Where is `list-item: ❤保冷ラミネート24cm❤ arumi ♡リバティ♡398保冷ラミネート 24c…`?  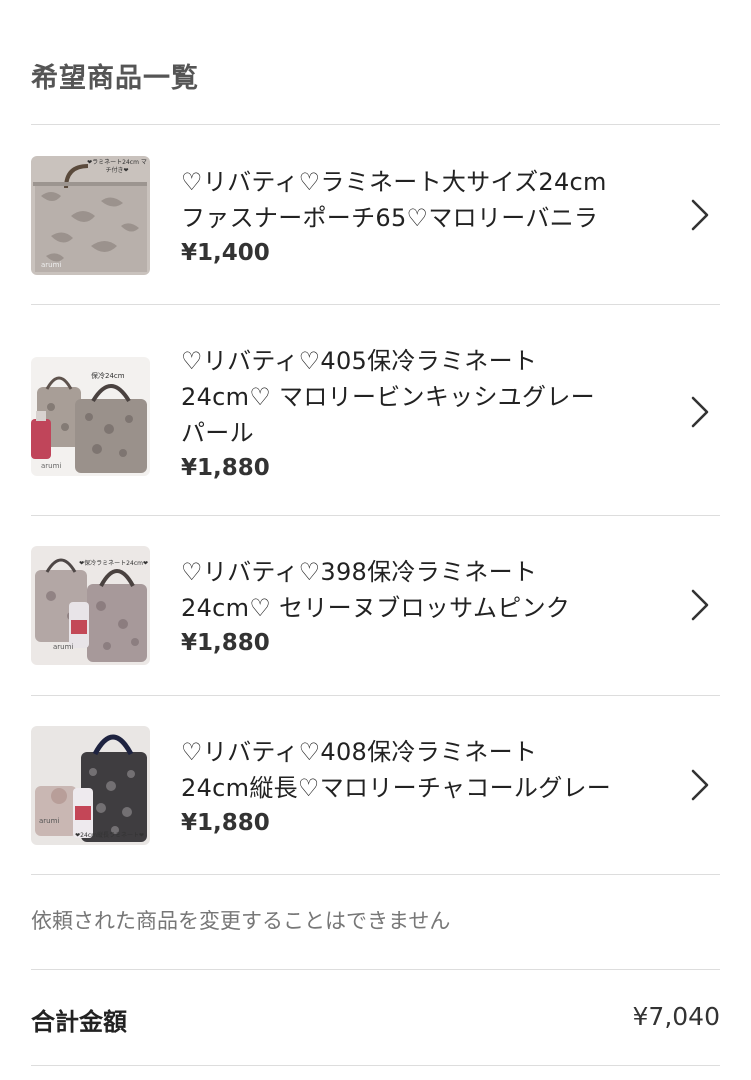
list-item: ❤保冷ラミネート24cm❤ arumi ♡リバティ♡398保冷ラミネート 24c… is located at coordinates (375, 605).